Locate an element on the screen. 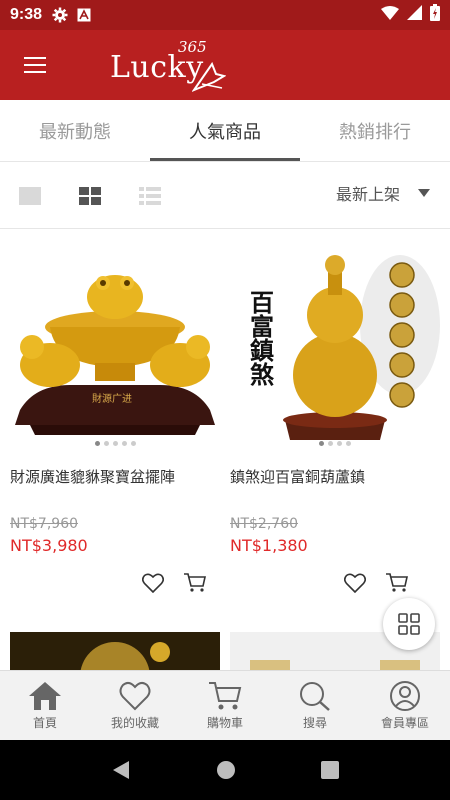 The width and height of the screenshot is (450, 800). original-price: NT$2,760 is located at coordinates (264, 524).